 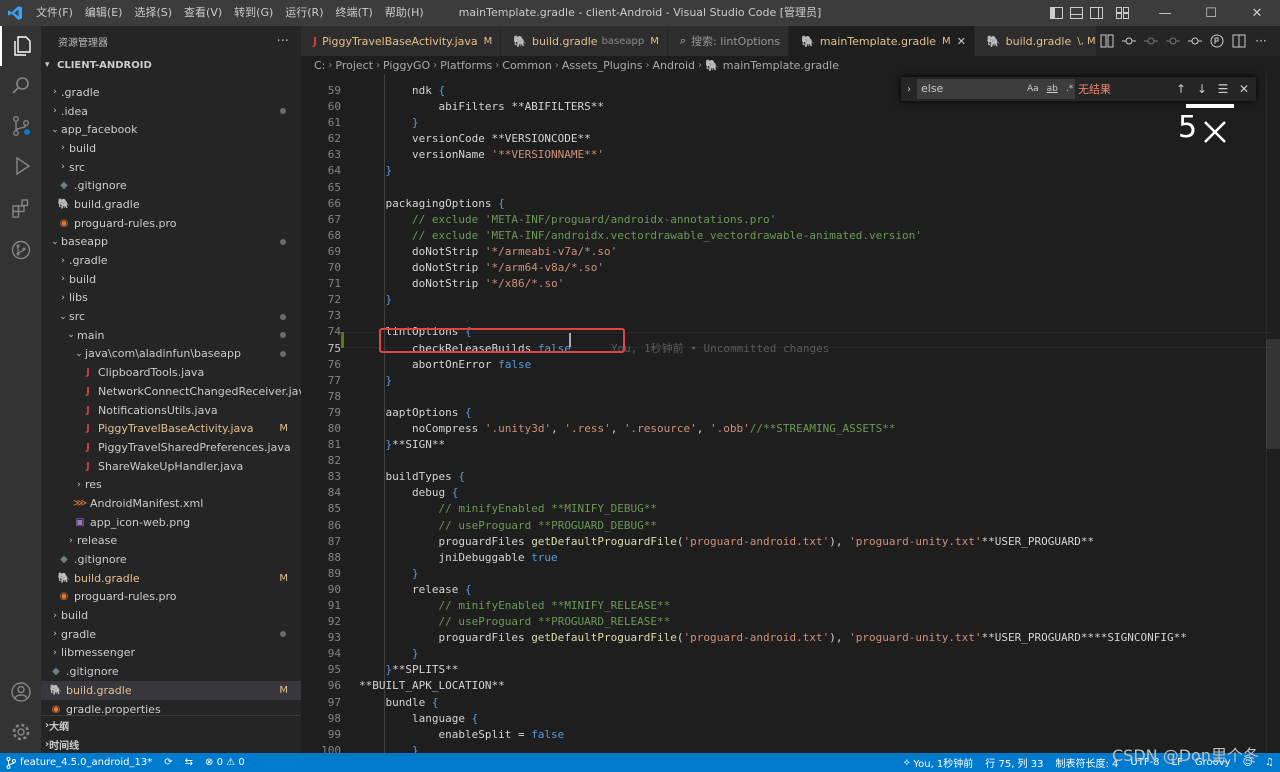 I want to click on code-line: jniDebuggable true, so click(x=809, y=558).